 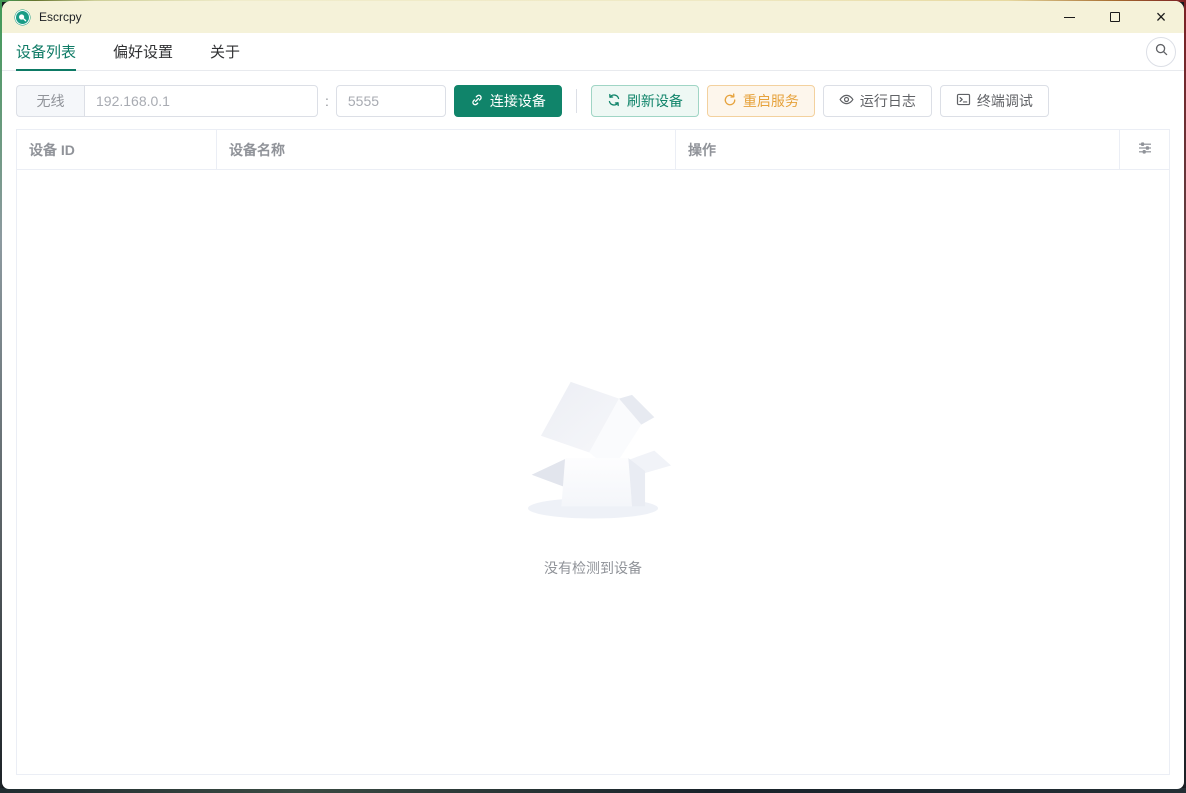 What do you see at coordinates (898, 149) in the screenshot?
I see `column-actions: 操作` at bounding box center [898, 149].